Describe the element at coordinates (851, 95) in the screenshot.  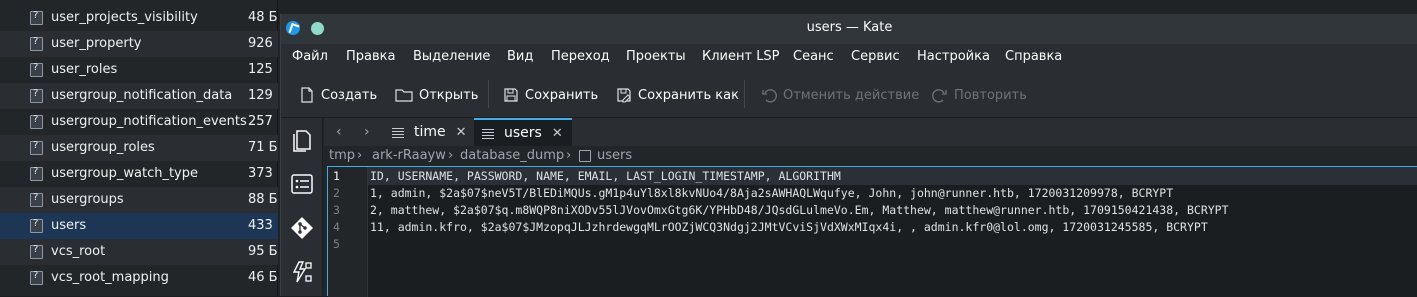
I see `undo-button-label: Отменить действие` at that location.